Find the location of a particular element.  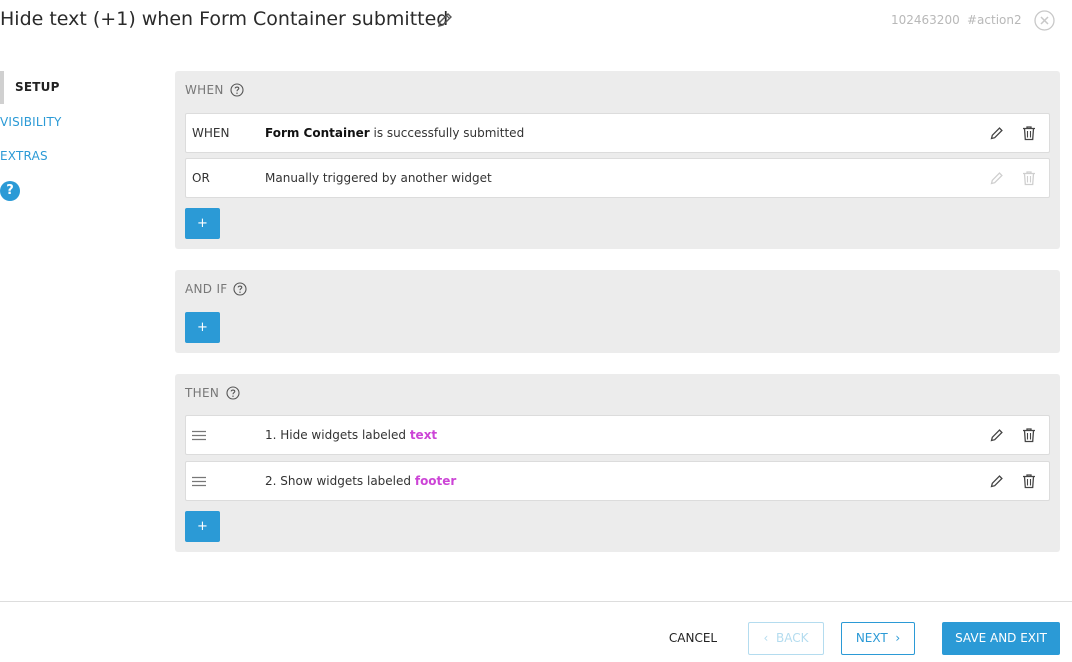

back-button: ‹ BACK is located at coordinates (786, 638).